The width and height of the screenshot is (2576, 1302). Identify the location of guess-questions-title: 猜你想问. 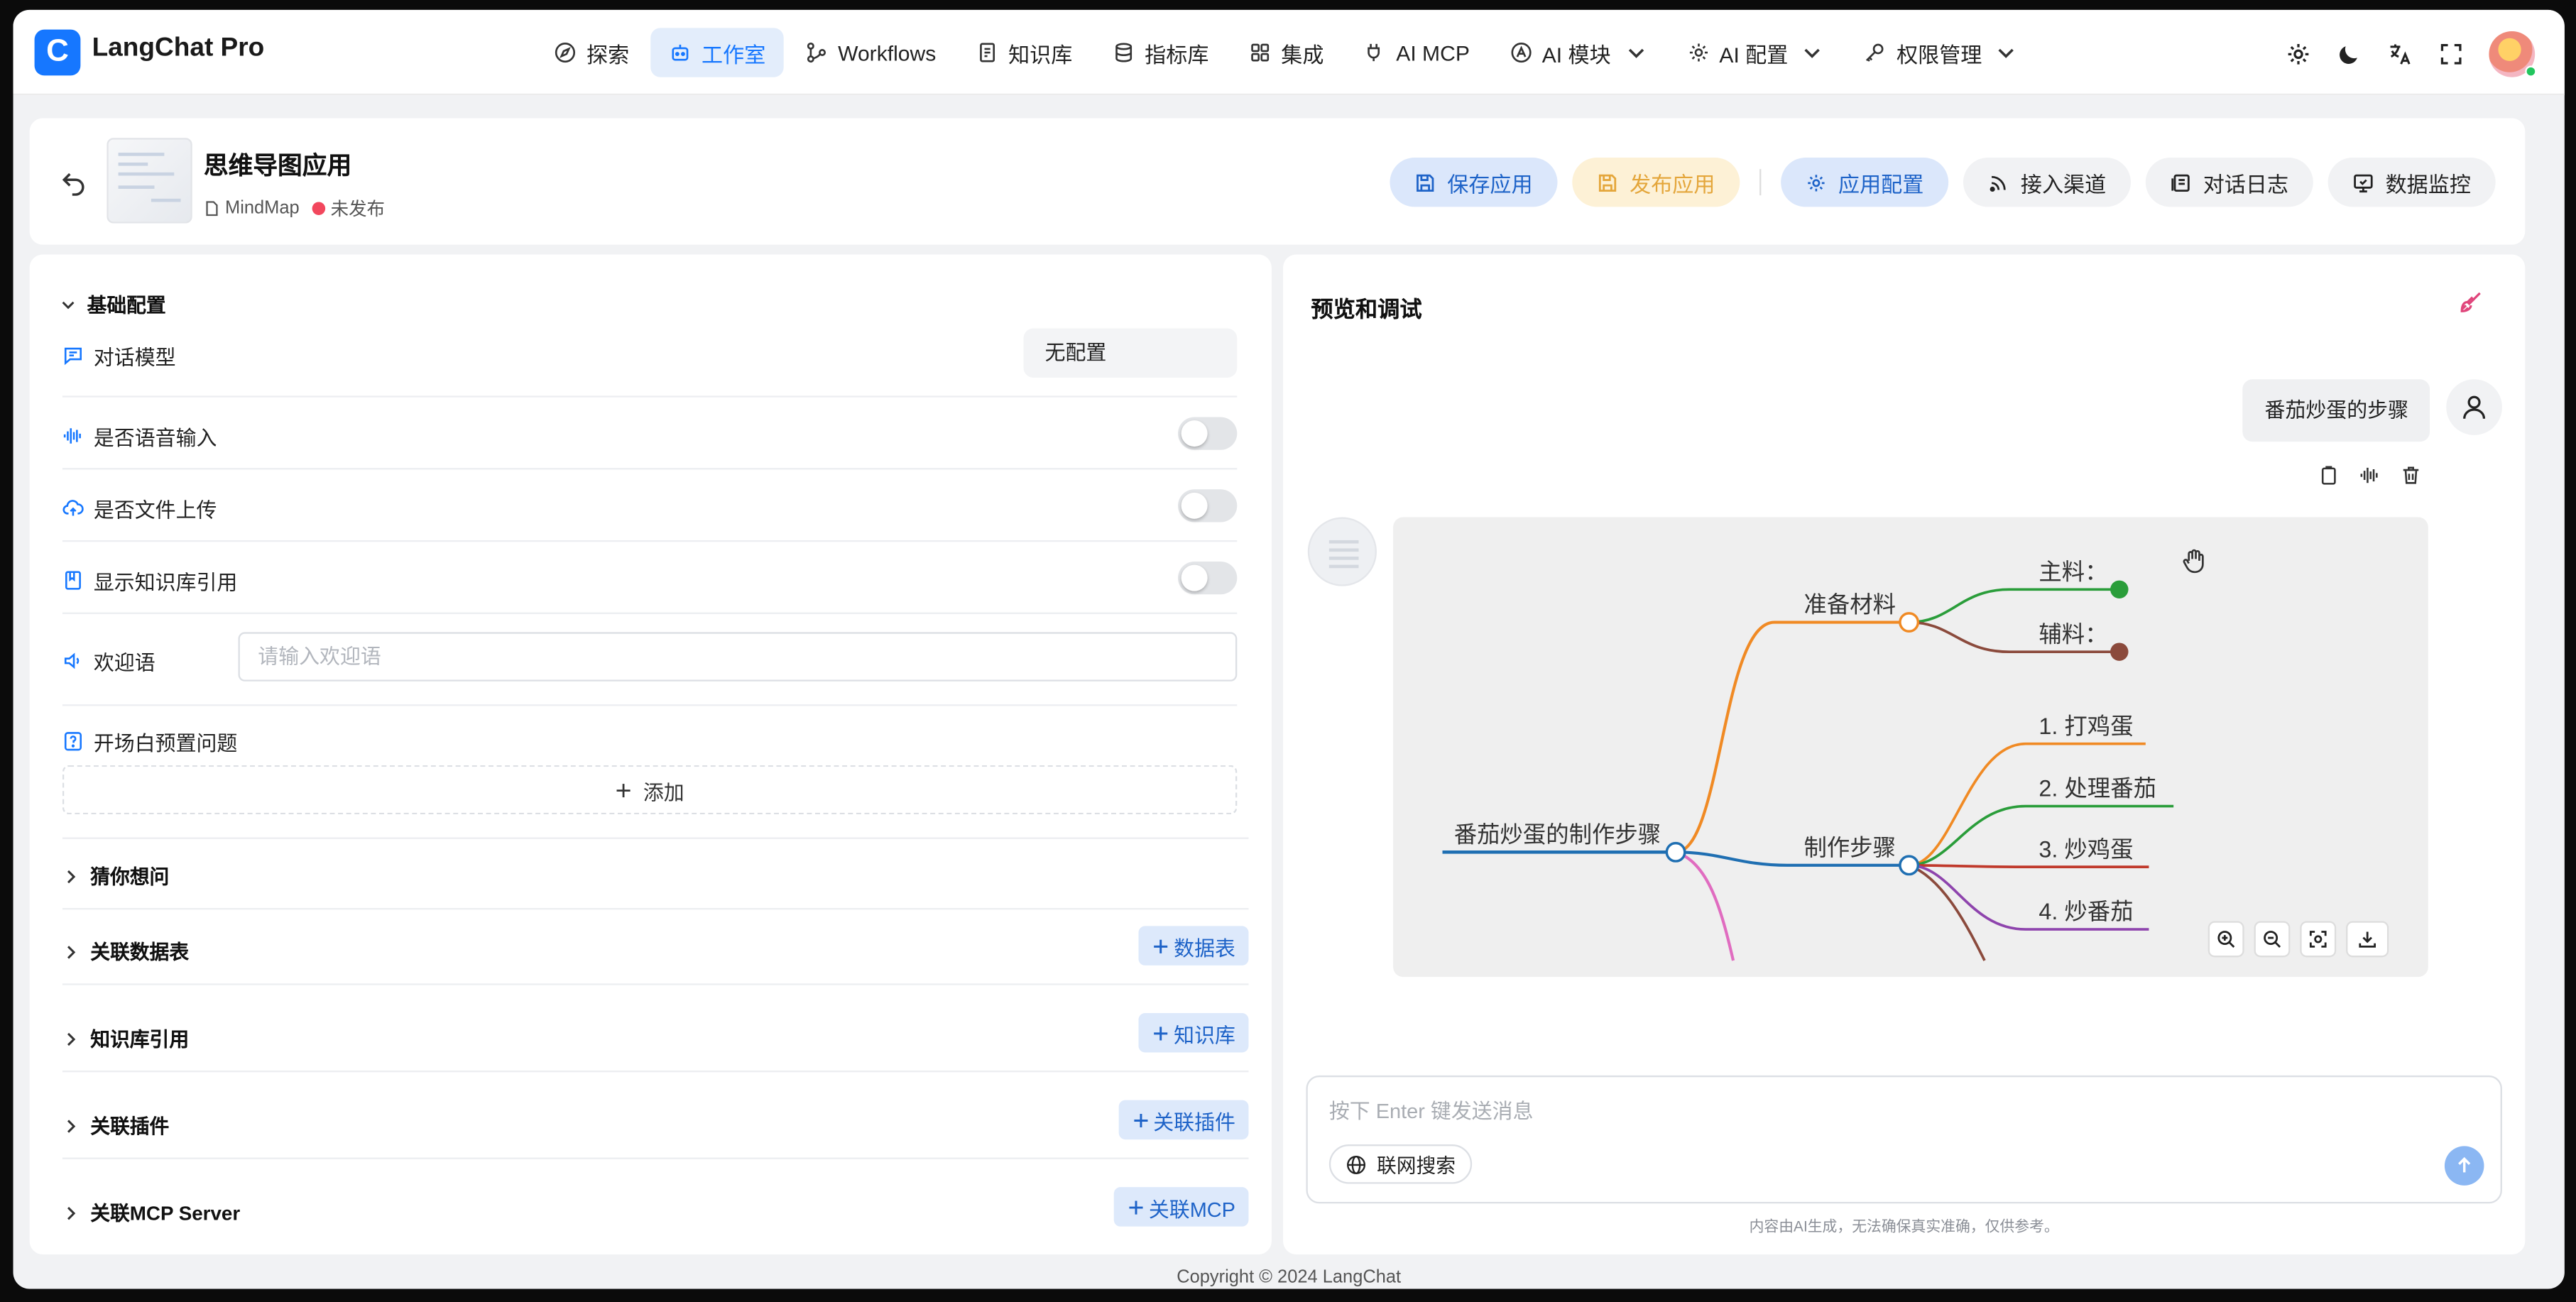
(130, 877).